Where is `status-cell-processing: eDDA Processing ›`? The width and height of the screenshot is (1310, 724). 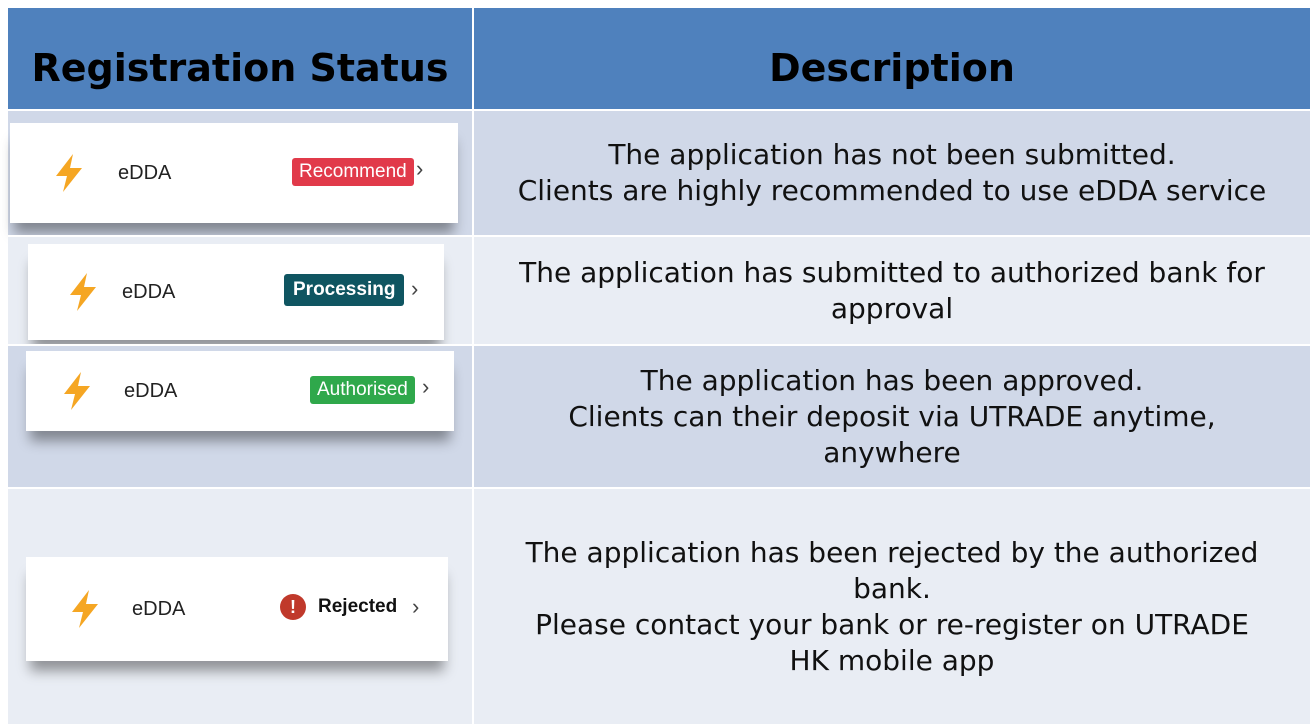 status-cell-processing: eDDA Processing › is located at coordinates (241, 289).